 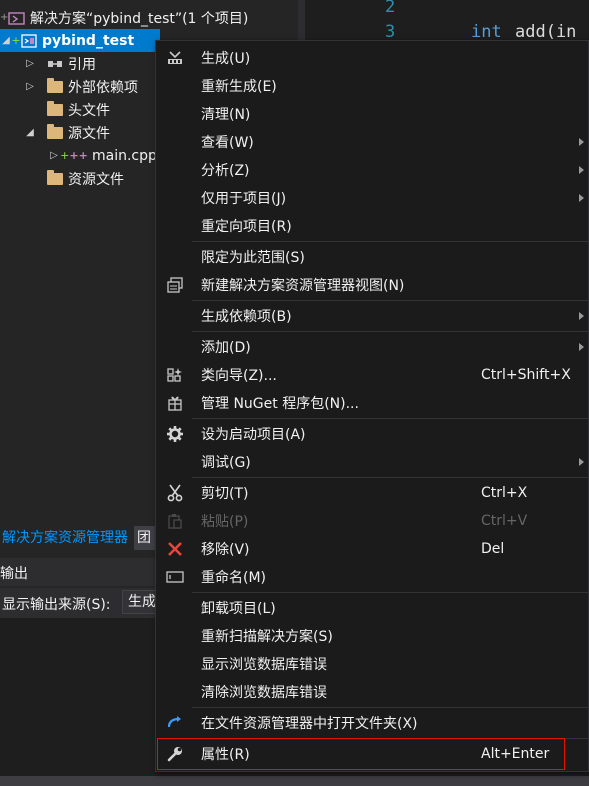 I want to click on source-files-label: 源文件, so click(x=89, y=133).